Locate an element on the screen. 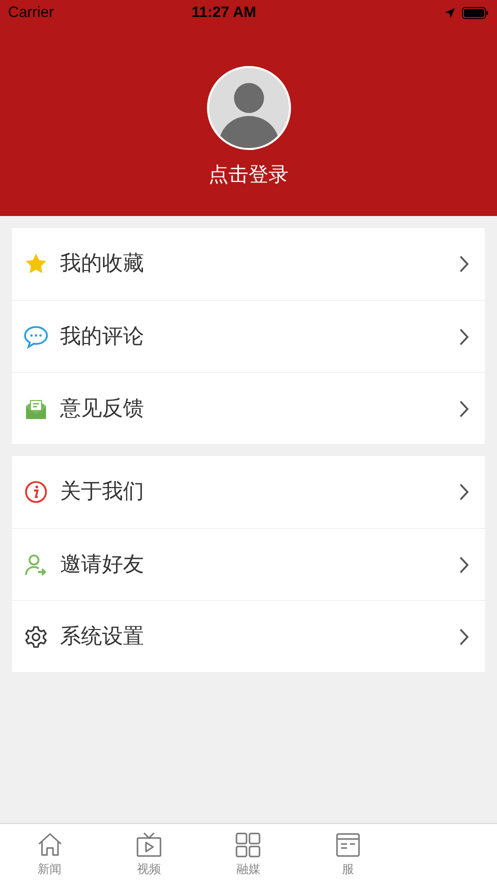  user-add-icon is located at coordinates (36, 564).